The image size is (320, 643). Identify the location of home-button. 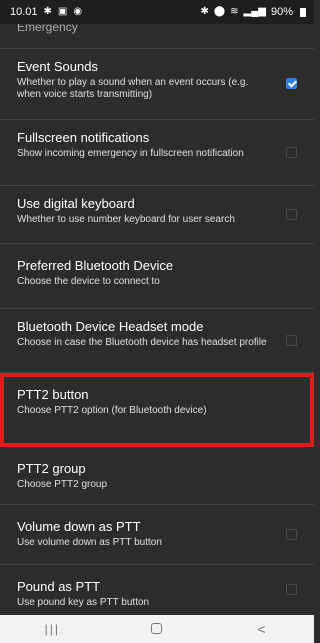
(157, 629).